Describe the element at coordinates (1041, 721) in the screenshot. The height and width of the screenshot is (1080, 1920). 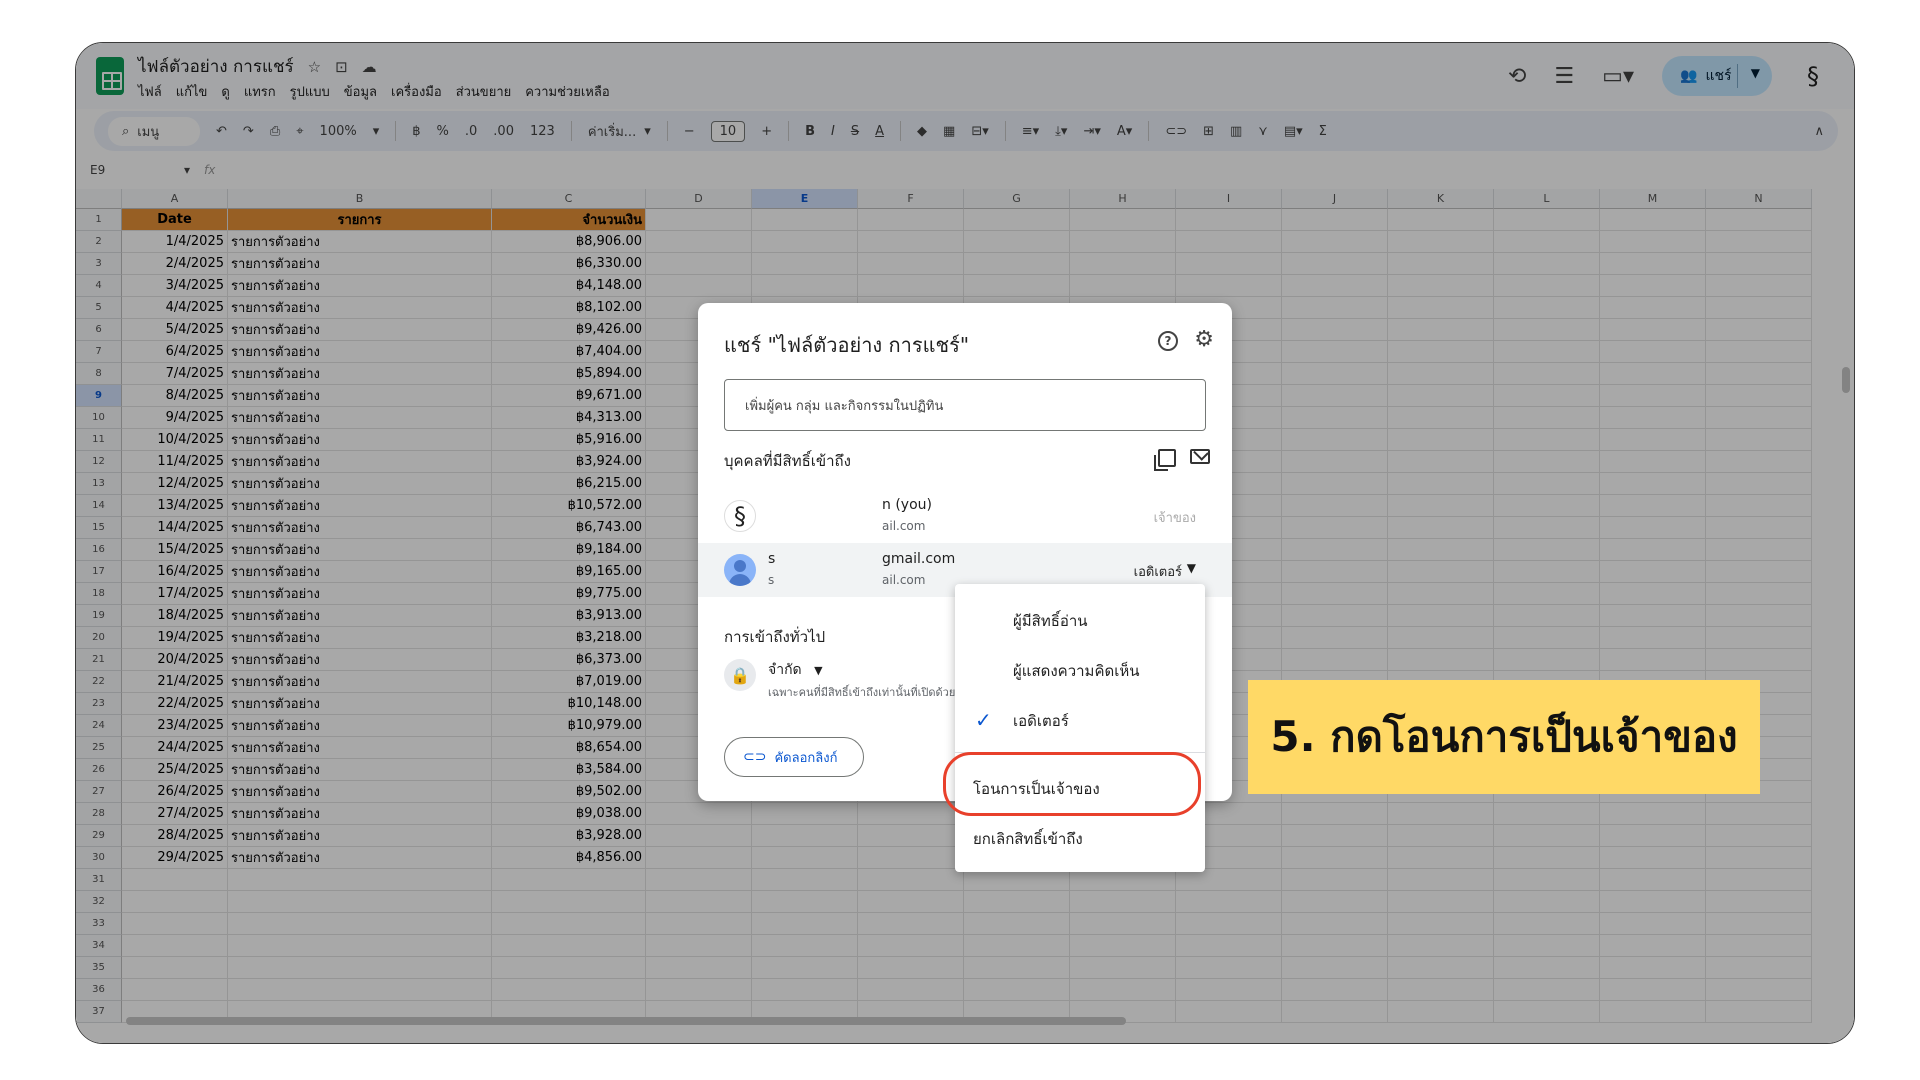
I see `role-option-editor-label: เอดิเตอร์` at that location.